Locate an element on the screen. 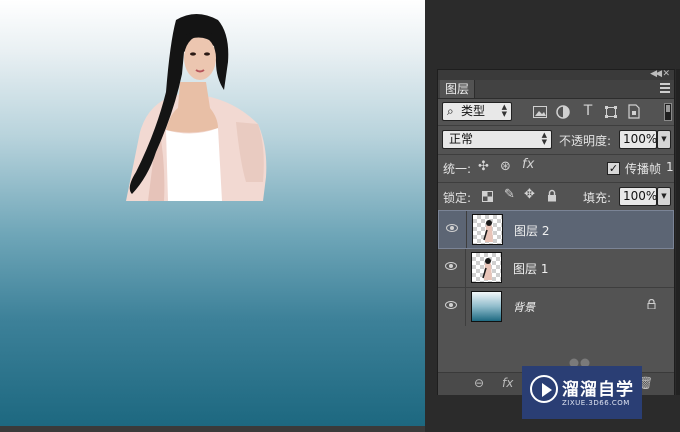  fill-label: 填充: is located at coordinates (597, 198).